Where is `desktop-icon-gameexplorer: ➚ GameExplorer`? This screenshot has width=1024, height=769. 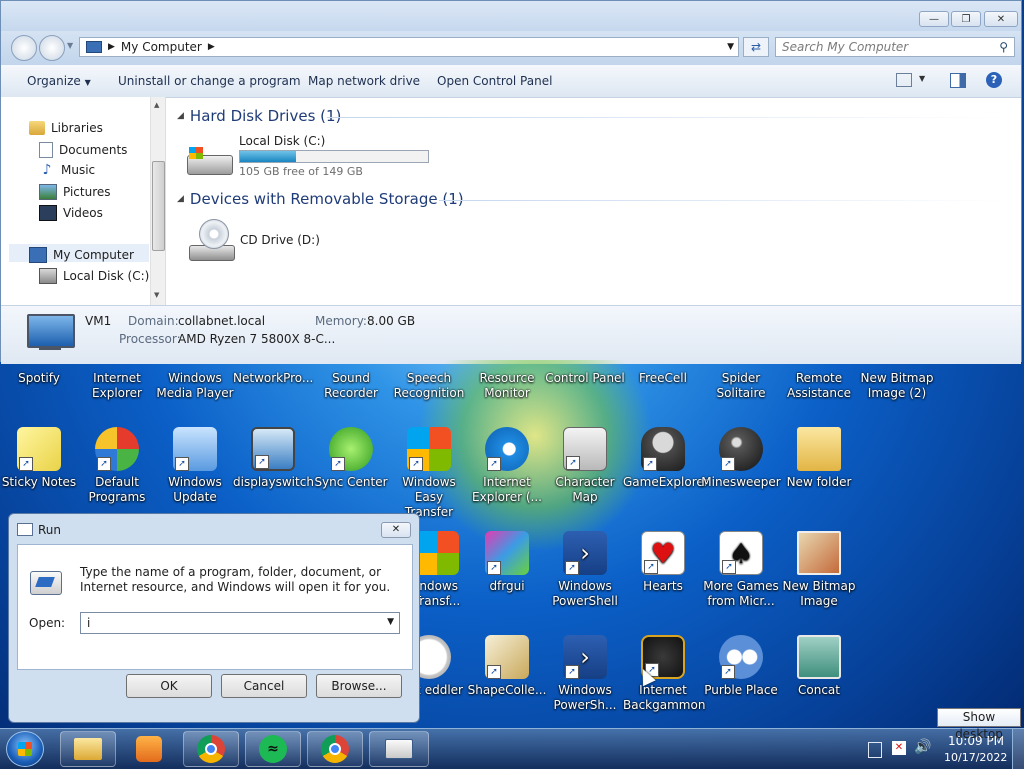 desktop-icon-gameexplorer: ➚ GameExplorer is located at coordinates (666, 458).